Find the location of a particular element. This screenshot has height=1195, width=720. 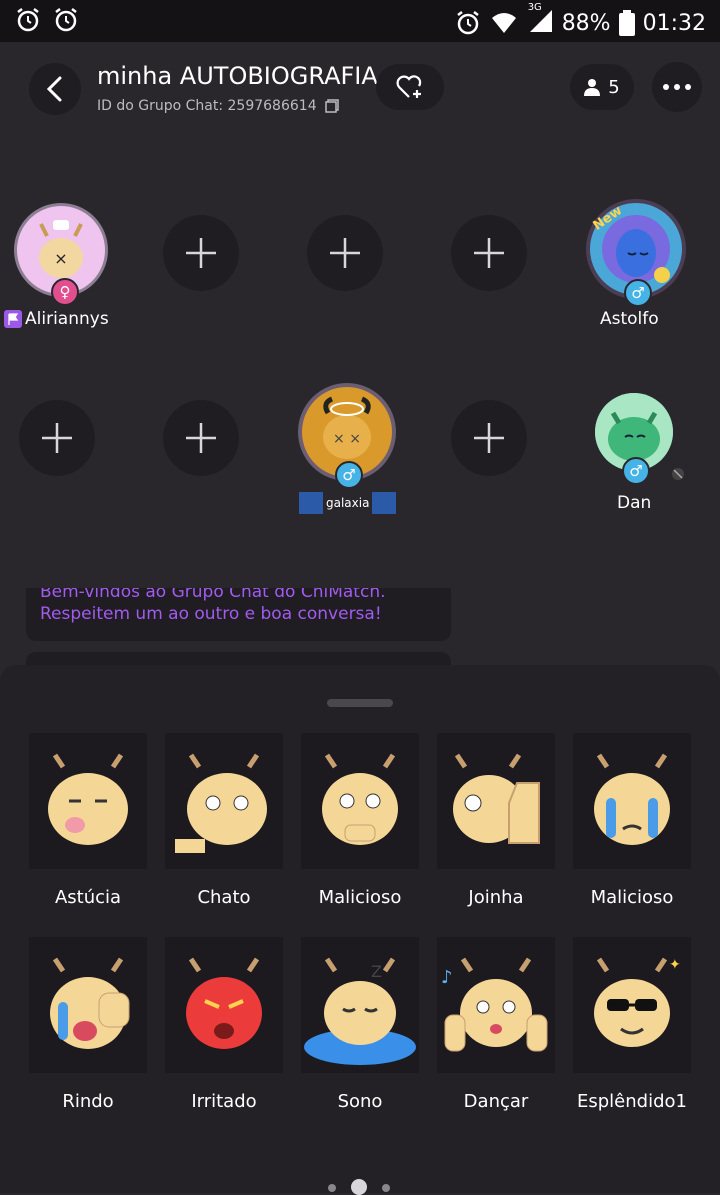

sticker-label: Joinha is located at coordinates (496, 897).